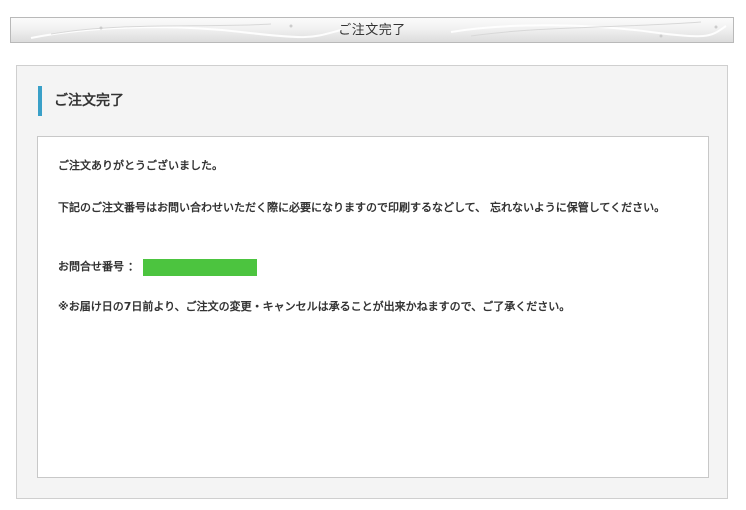 This screenshot has width=746, height=510. Describe the element at coordinates (199, 267) in the screenshot. I see `order-number-value` at that location.